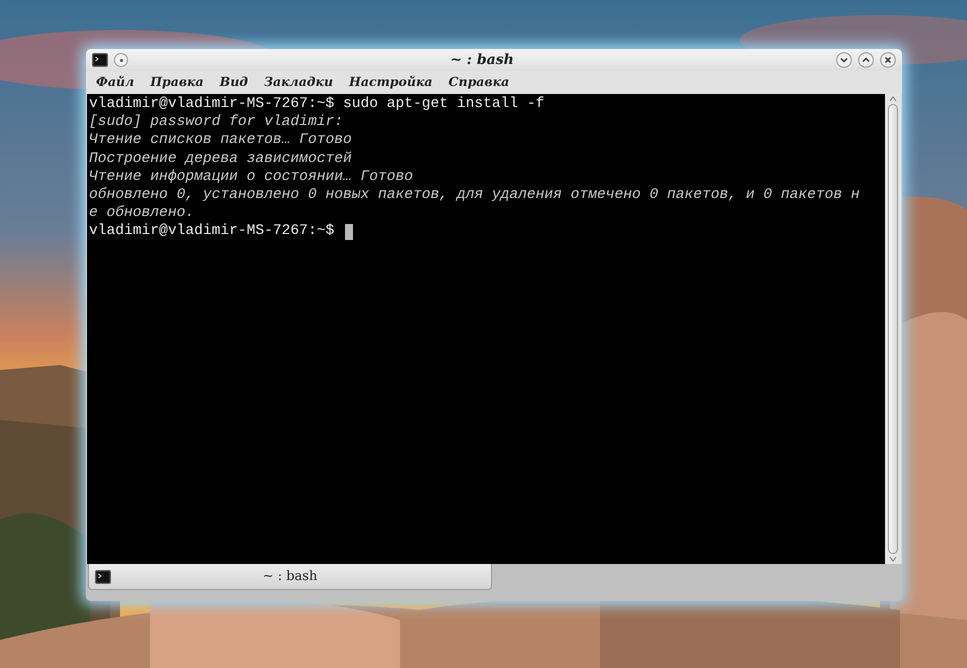 This screenshot has height=668, width=967. What do you see at coordinates (348, 232) in the screenshot?
I see `cursor-icon` at bounding box center [348, 232].